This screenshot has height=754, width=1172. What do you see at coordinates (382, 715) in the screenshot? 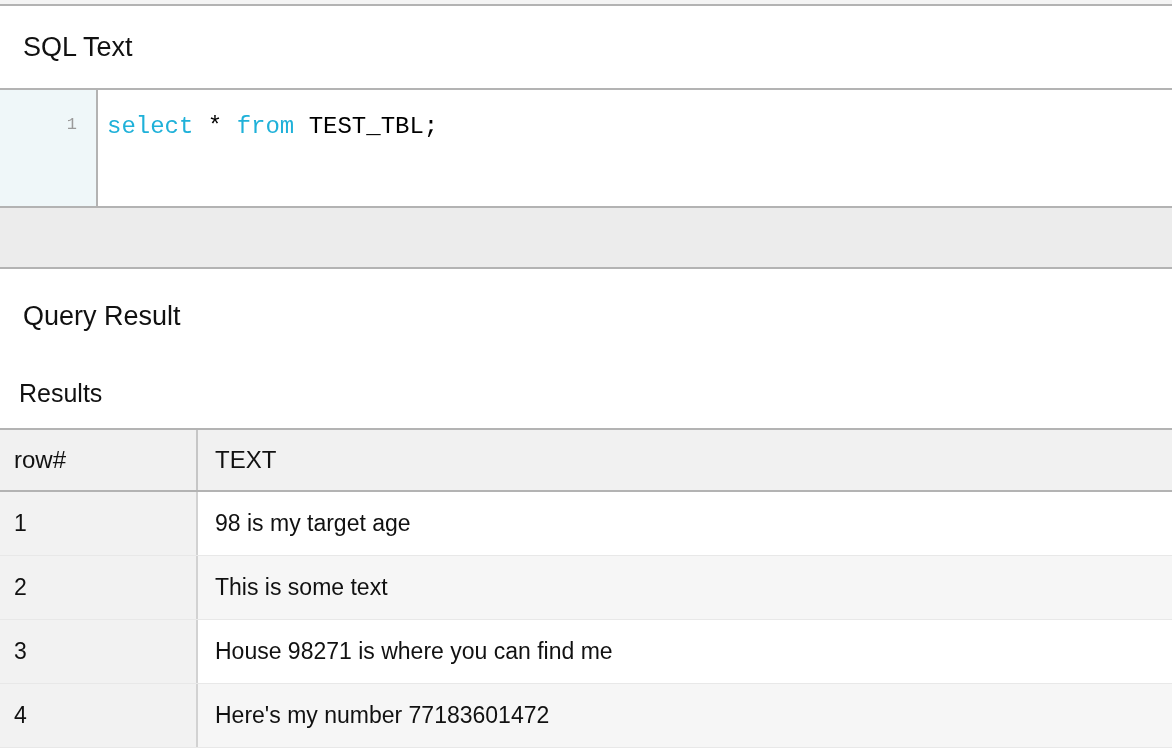
I see `table-cell-text: Here's my number 77183601472` at bounding box center [382, 715].